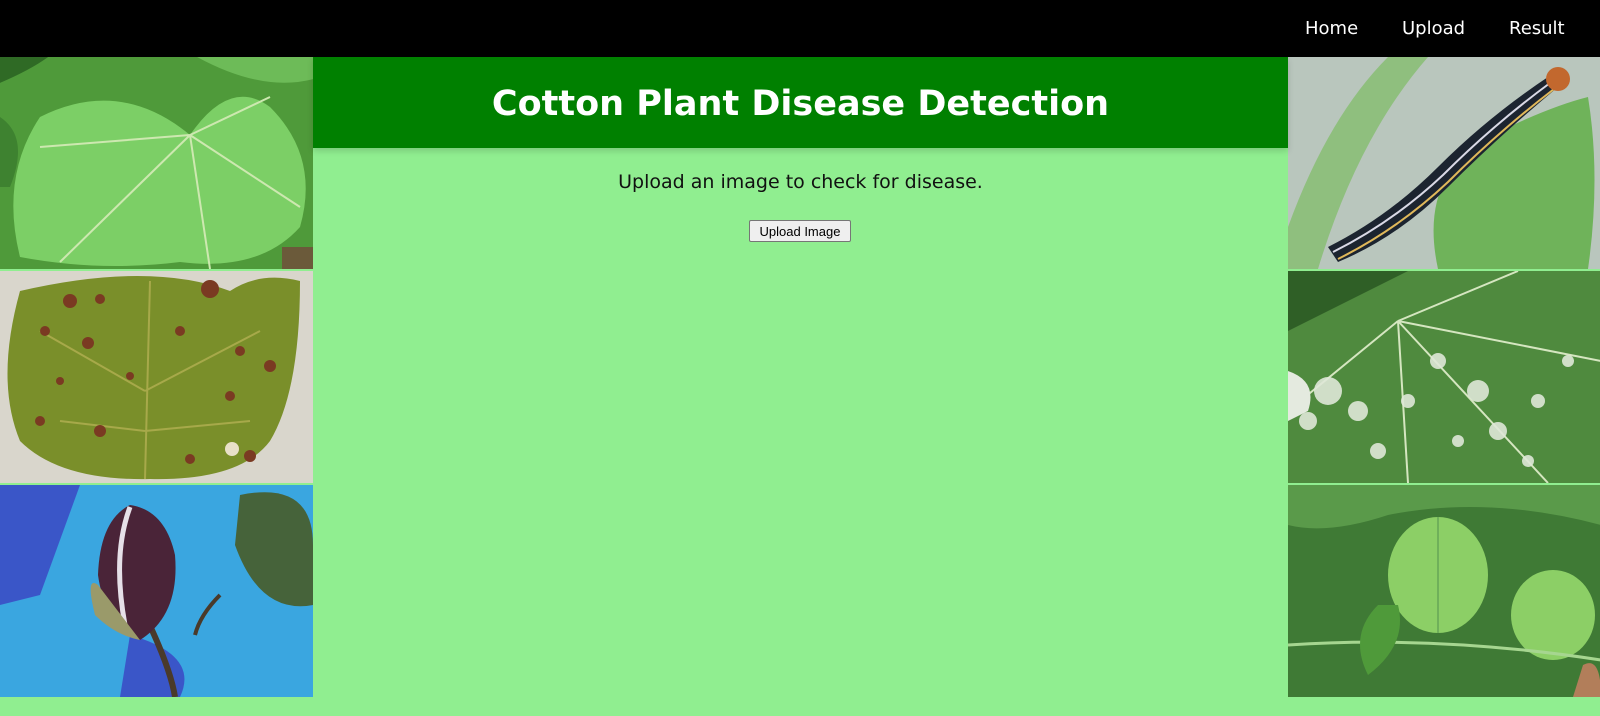 The width and height of the screenshot is (1600, 716). I want to click on upload-image-button: Upload Image, so click(800, 231).